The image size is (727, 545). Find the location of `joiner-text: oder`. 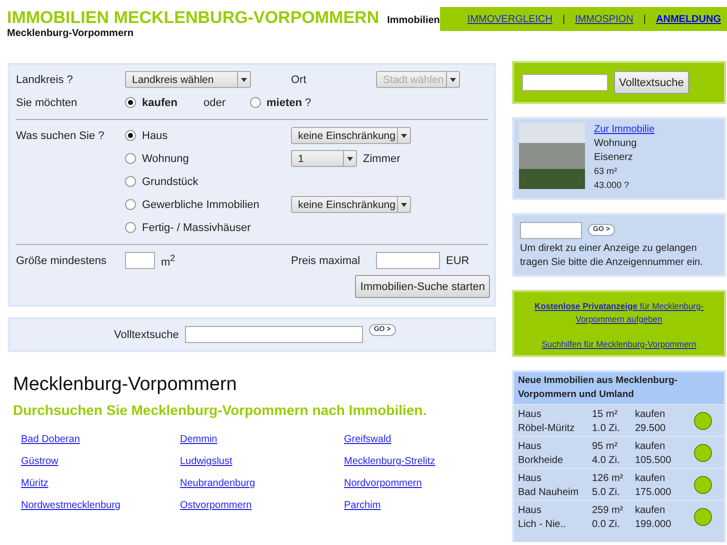

joiner-text: oder is located at coordinates (214, 102).